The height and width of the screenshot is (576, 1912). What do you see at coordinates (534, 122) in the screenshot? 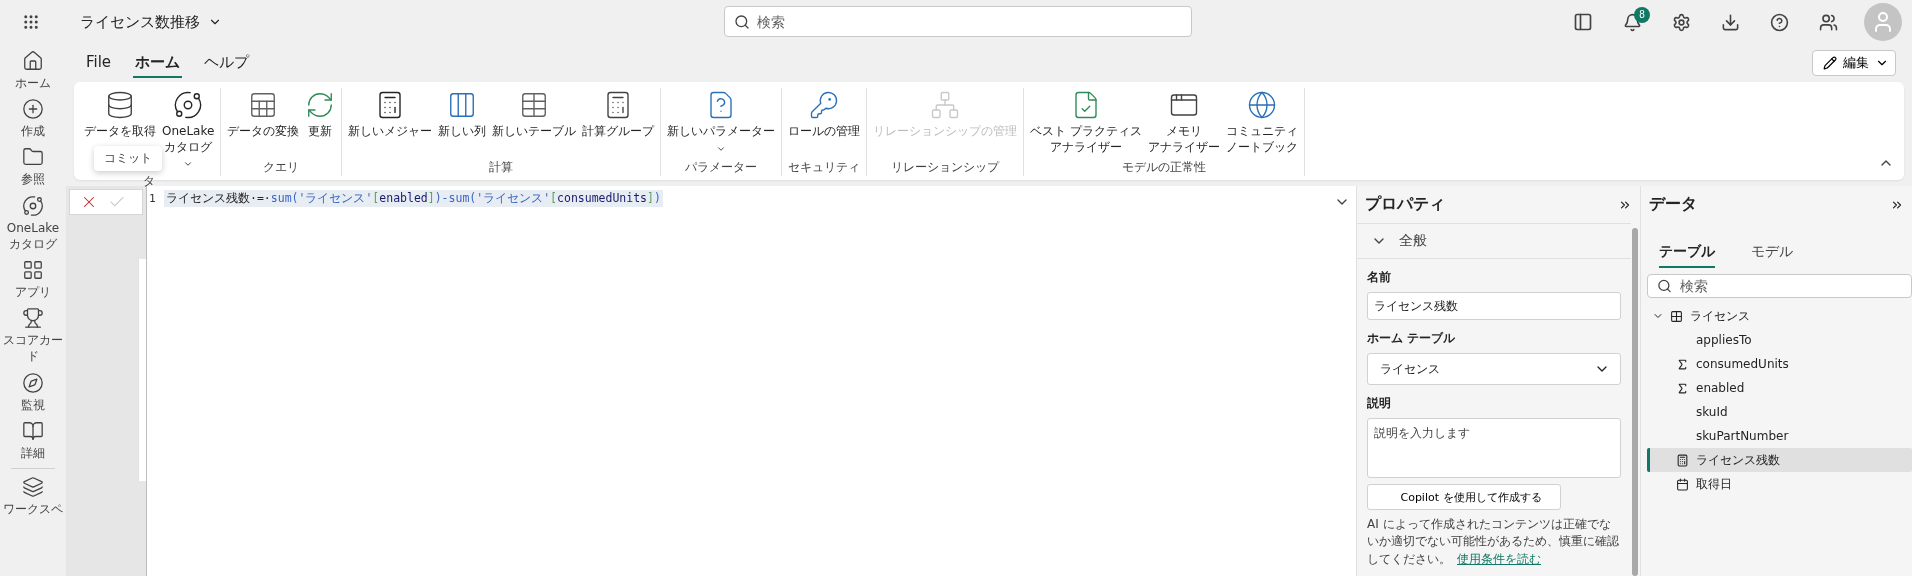
I see `ribbon-button: 新しいテーブル` at bounding box center [534, 122].